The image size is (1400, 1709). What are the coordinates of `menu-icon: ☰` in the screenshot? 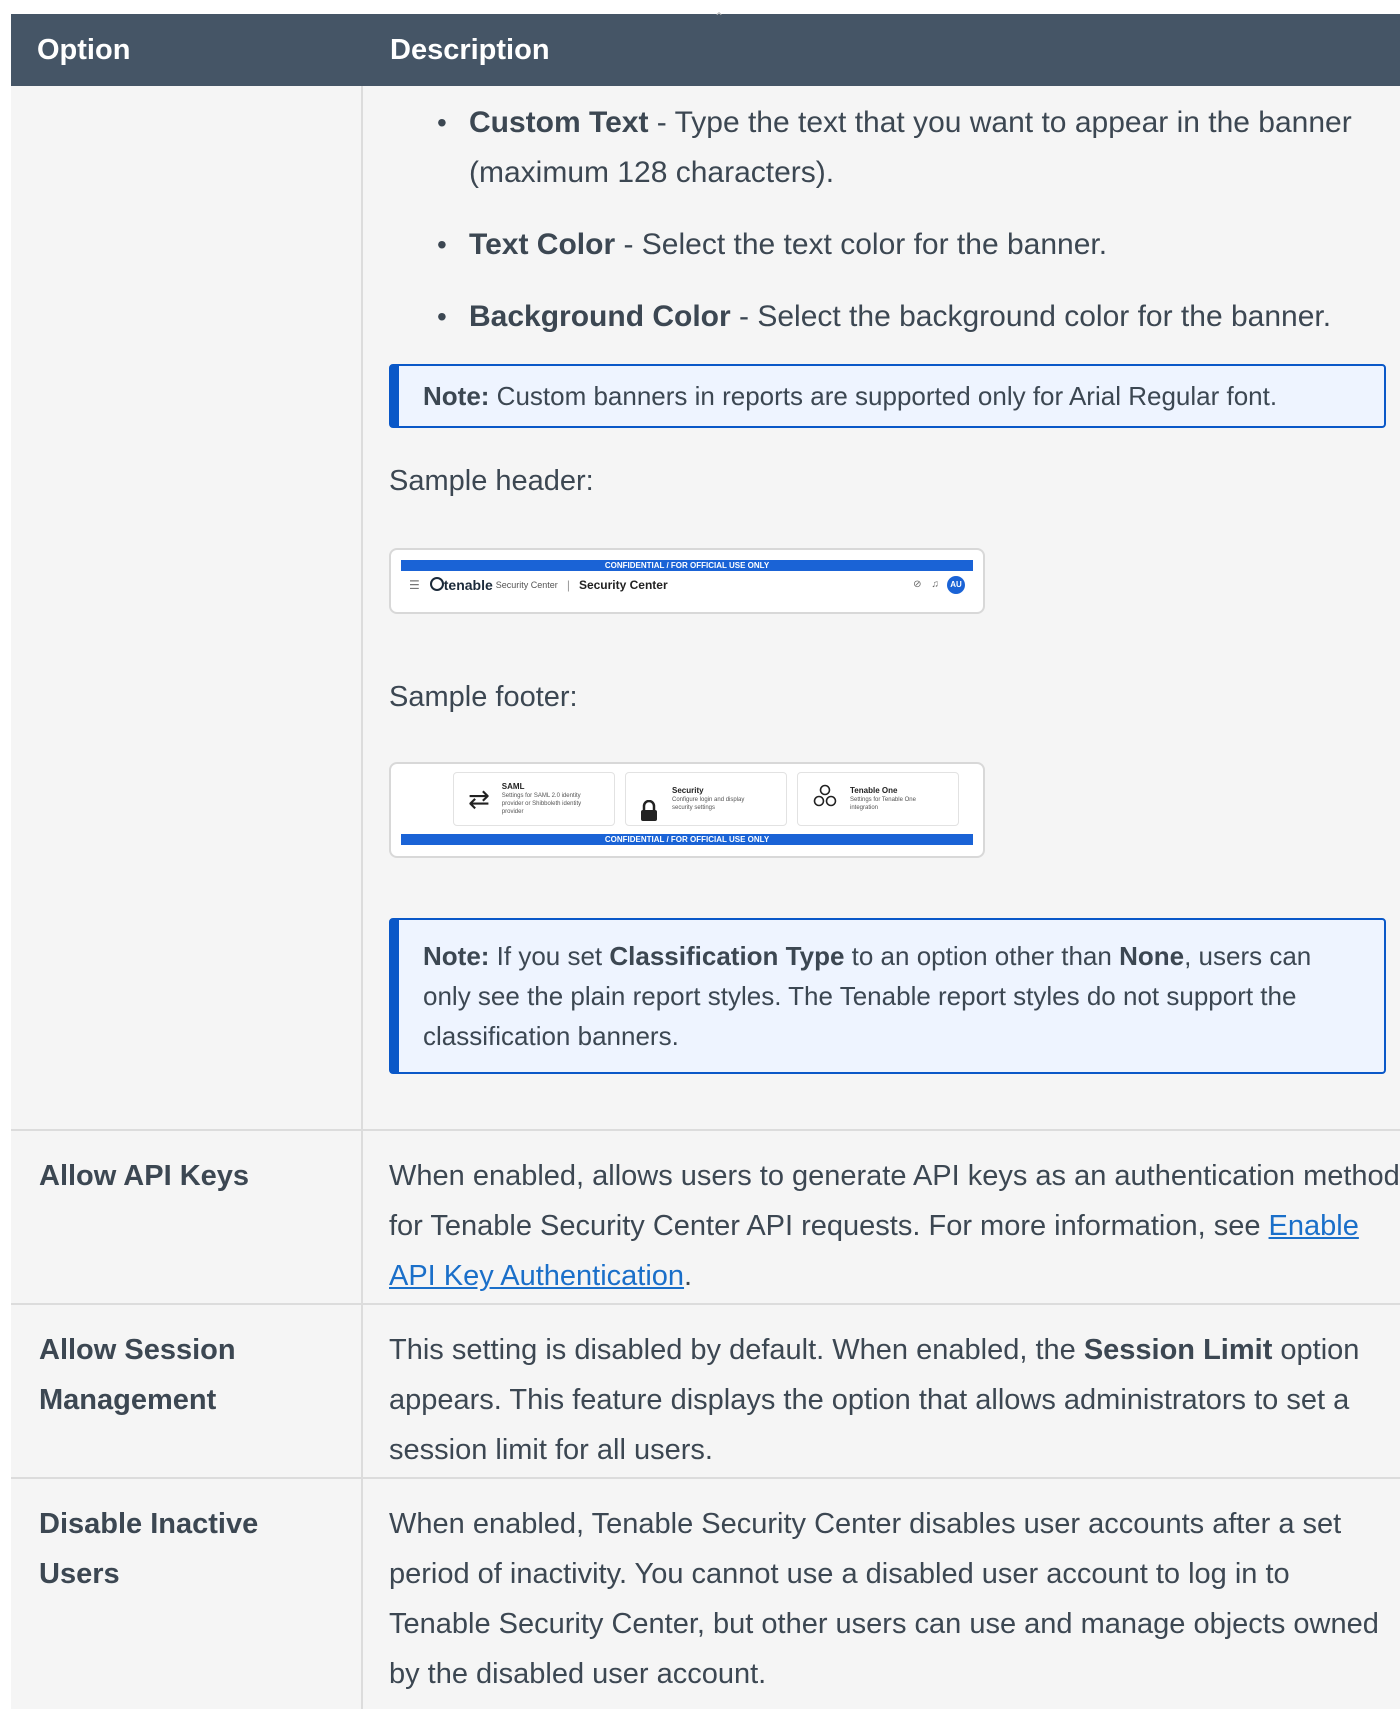 It's located at (414, 585).